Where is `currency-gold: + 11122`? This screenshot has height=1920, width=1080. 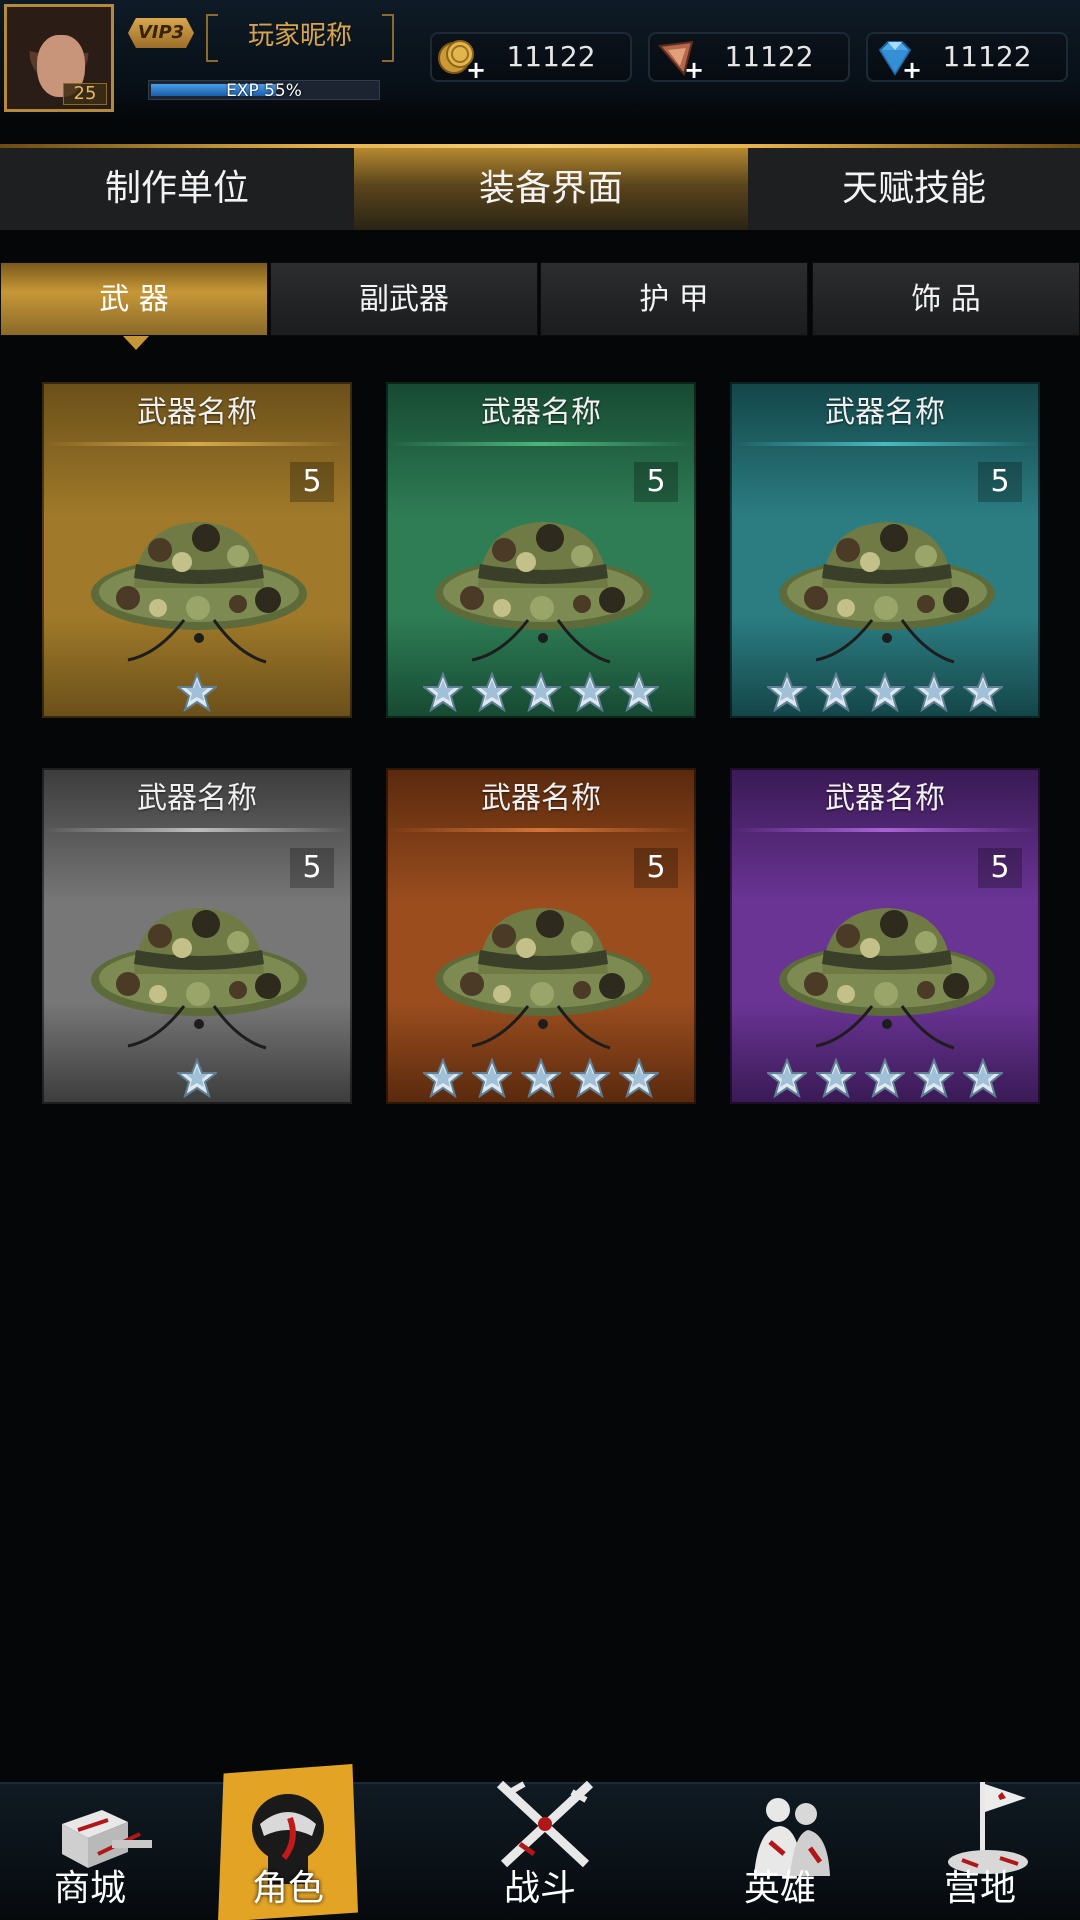
currency-gold: + 11122 is located at coordinates (531, 57).